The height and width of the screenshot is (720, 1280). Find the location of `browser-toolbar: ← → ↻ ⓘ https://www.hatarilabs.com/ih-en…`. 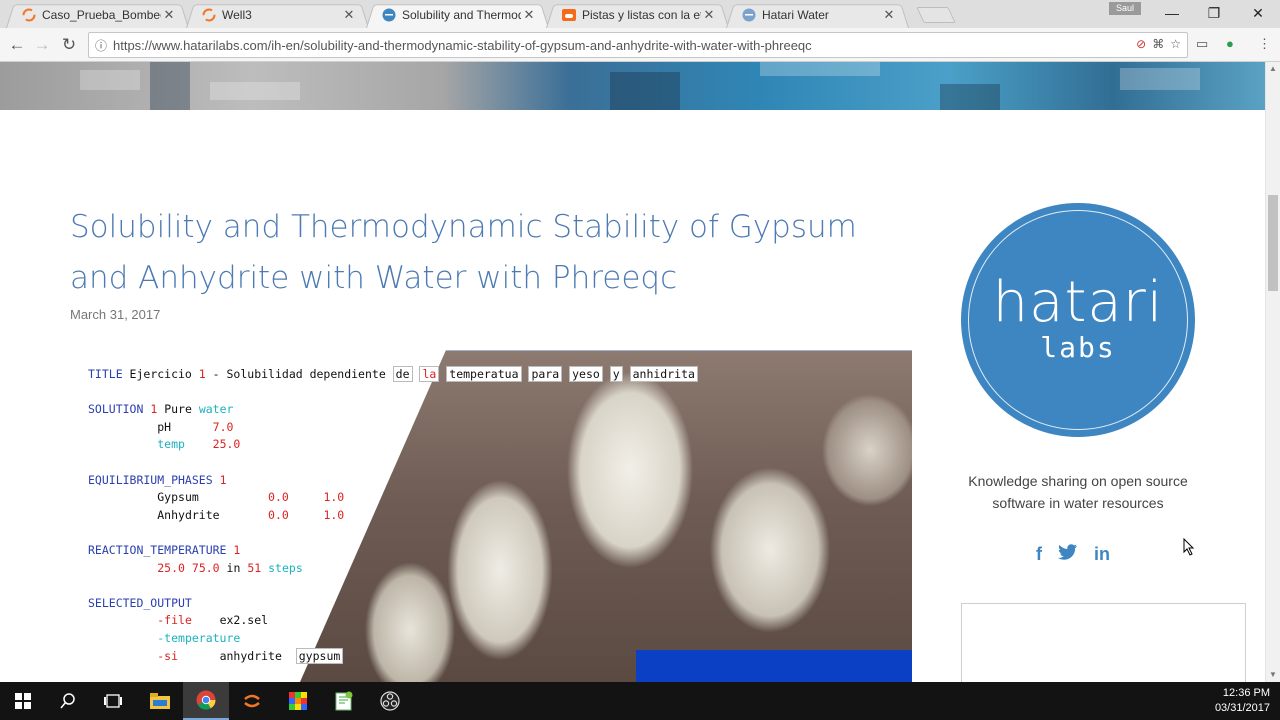

browser-toolbar: ← → ↻ ⓘ https://www.hatarilabs.com/ih-en… is located at coordinates (640, 45).